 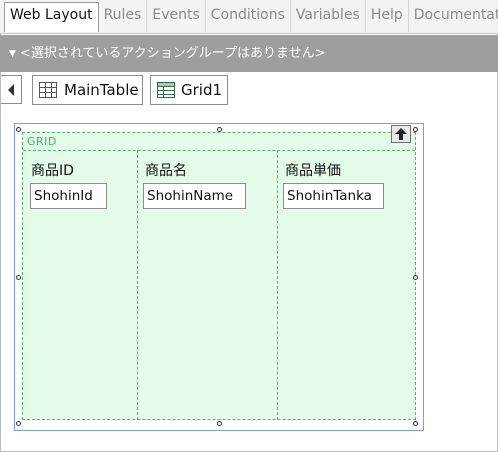 I want to click on breadcrumb-label-maintable: MainTable, so click(x=101, y=90).